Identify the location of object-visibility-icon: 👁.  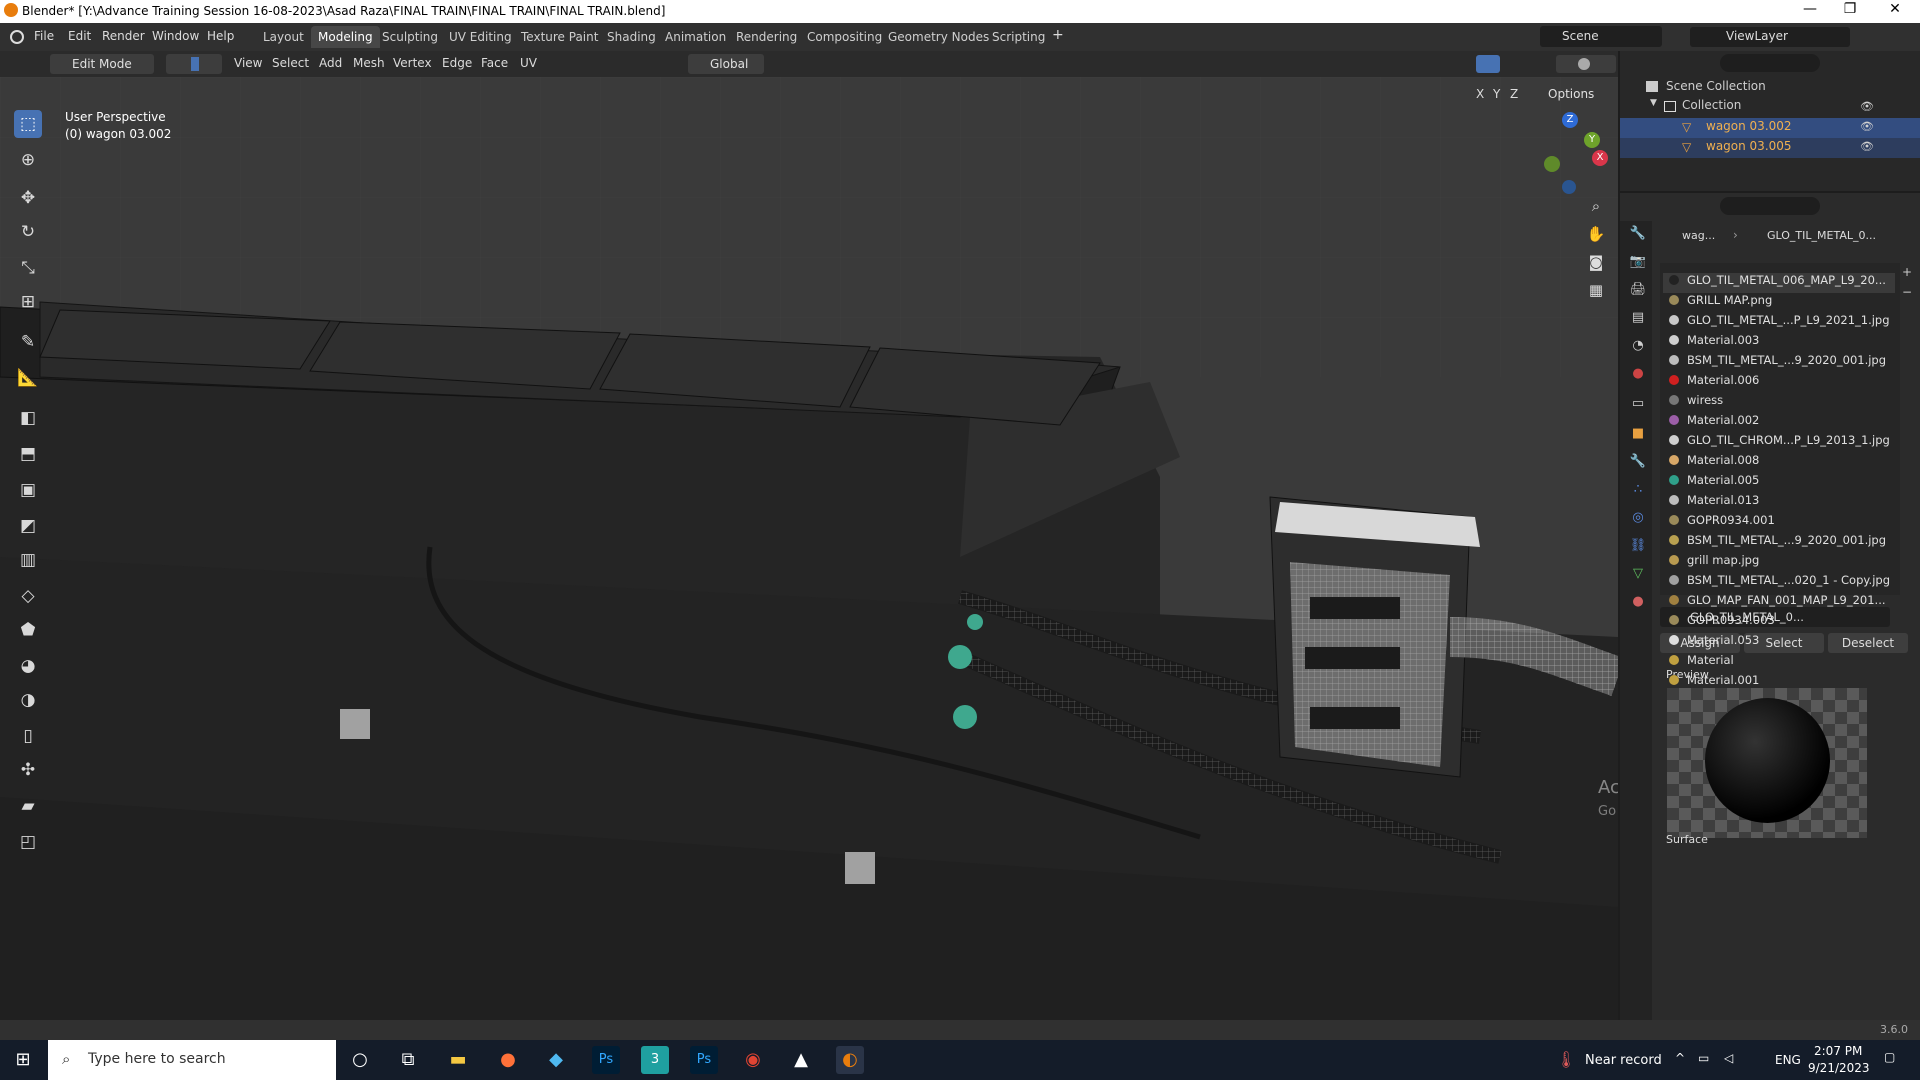
(1867, 146).